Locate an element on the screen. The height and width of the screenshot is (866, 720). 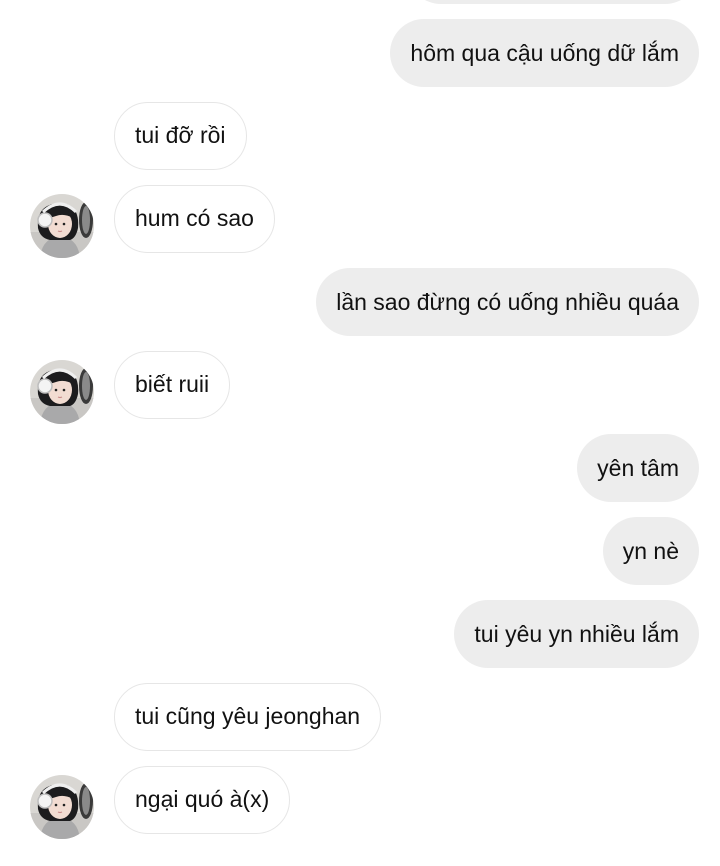
message-bubble-outgoing: yên tâm is located at coordinates (638, 468).